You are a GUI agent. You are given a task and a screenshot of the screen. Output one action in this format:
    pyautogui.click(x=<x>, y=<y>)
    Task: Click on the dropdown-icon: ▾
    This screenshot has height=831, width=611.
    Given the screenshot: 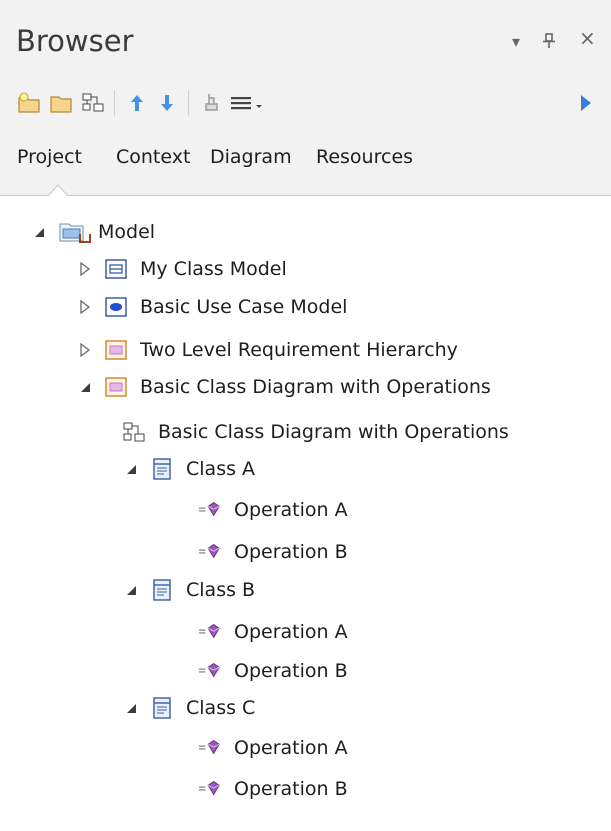 What is the action you would take?
    pyautogui.click(x=516, y=42)
    